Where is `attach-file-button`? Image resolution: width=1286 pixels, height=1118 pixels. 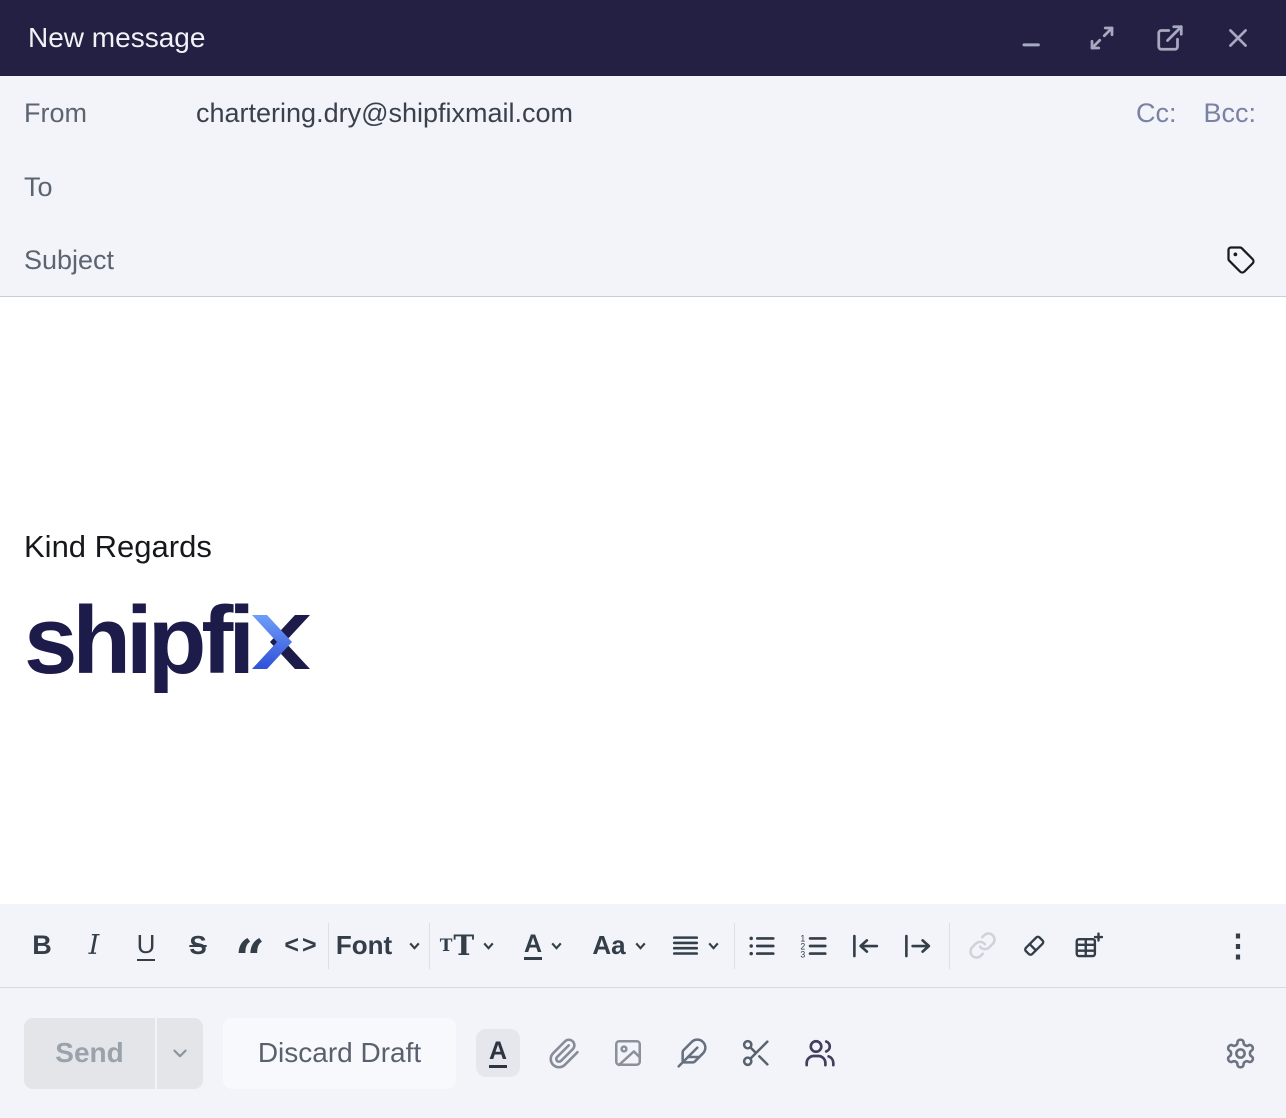 attach-file-button is located at coordinates (564, 1053).